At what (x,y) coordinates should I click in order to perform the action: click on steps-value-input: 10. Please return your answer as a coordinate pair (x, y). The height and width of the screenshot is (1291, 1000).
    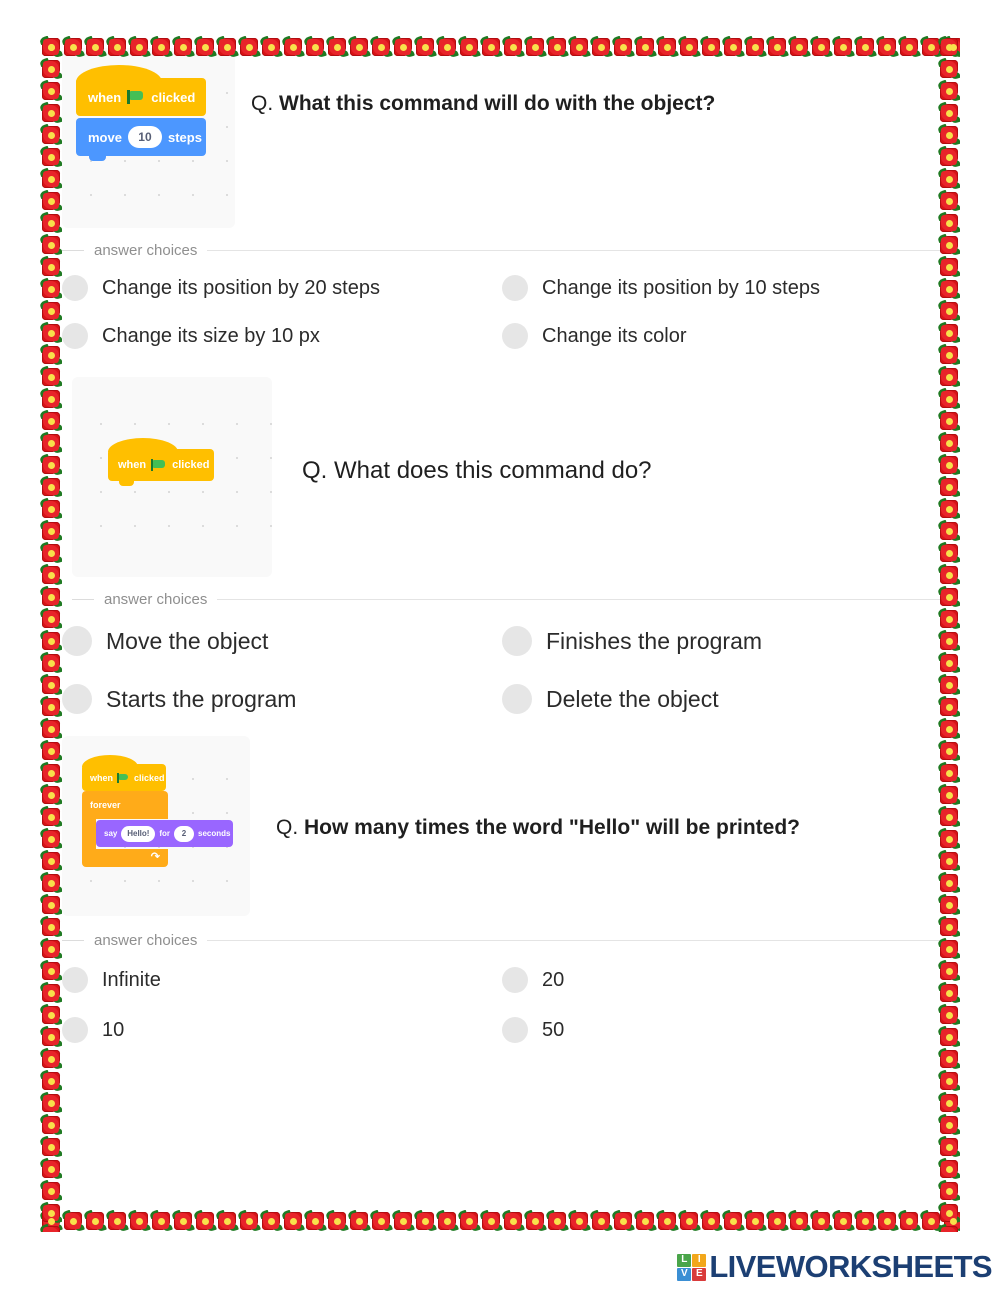
    Looking at the image, I should click on (144, 137).